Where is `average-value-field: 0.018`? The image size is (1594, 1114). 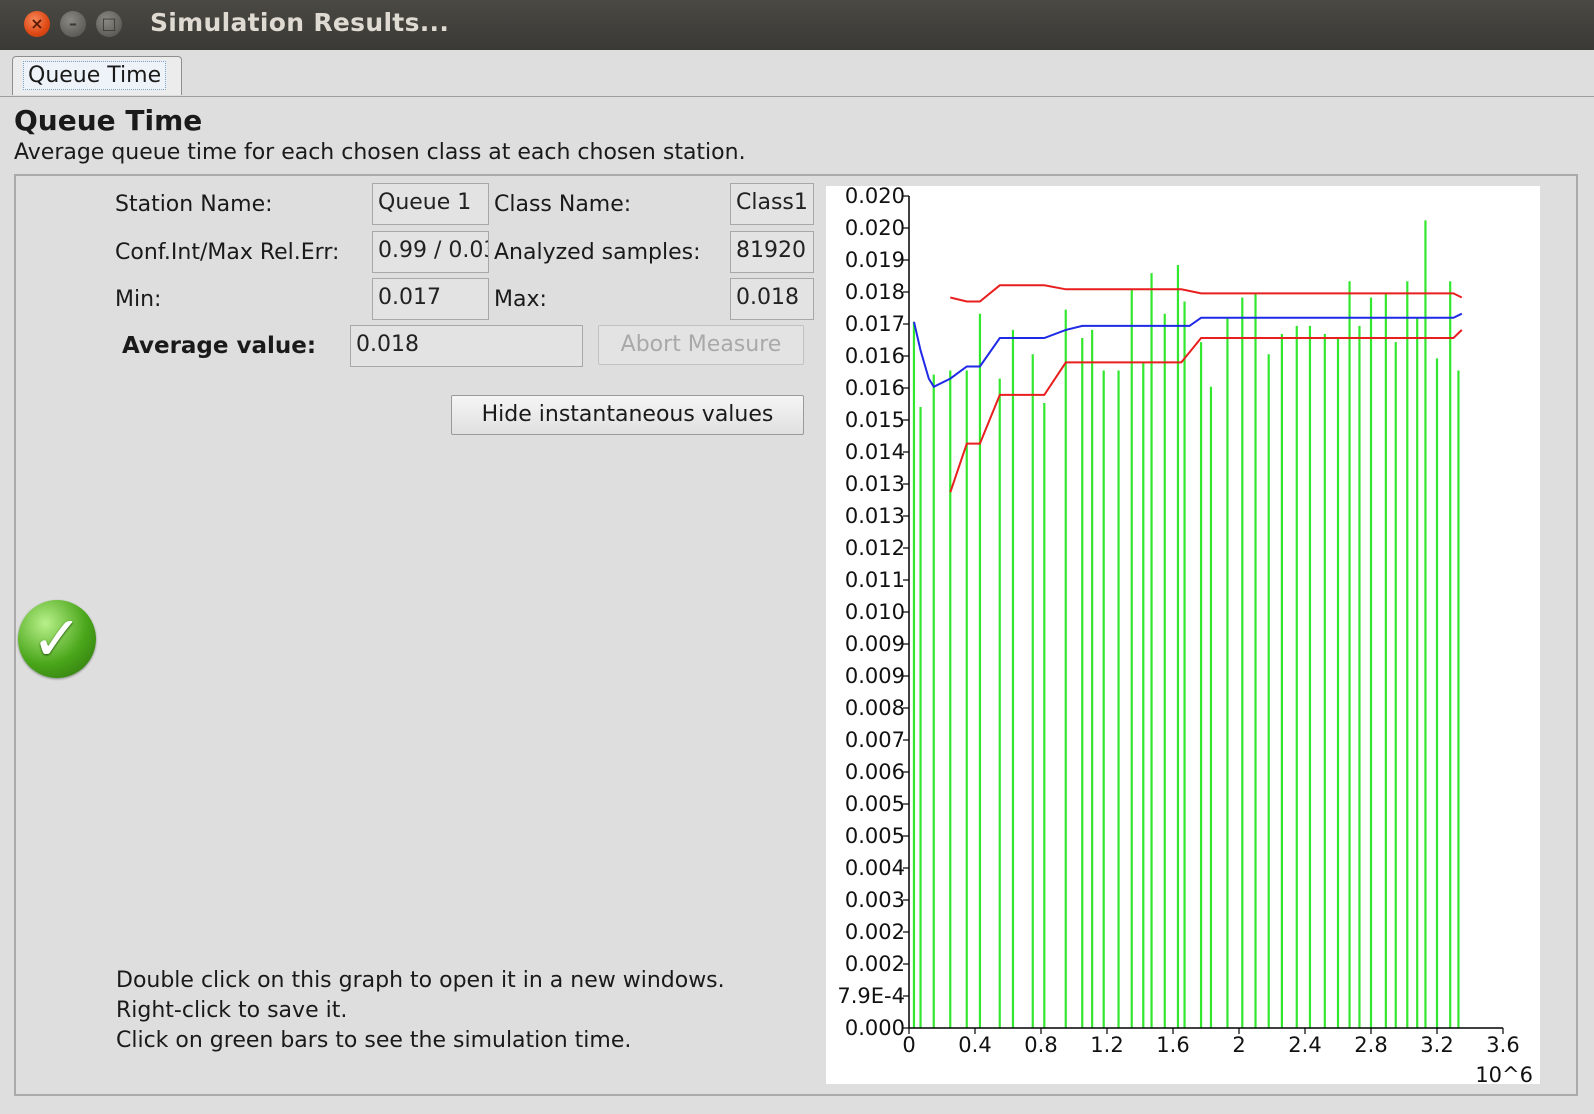 average-value-field: 0.018 is located at coordinates (466, 346).